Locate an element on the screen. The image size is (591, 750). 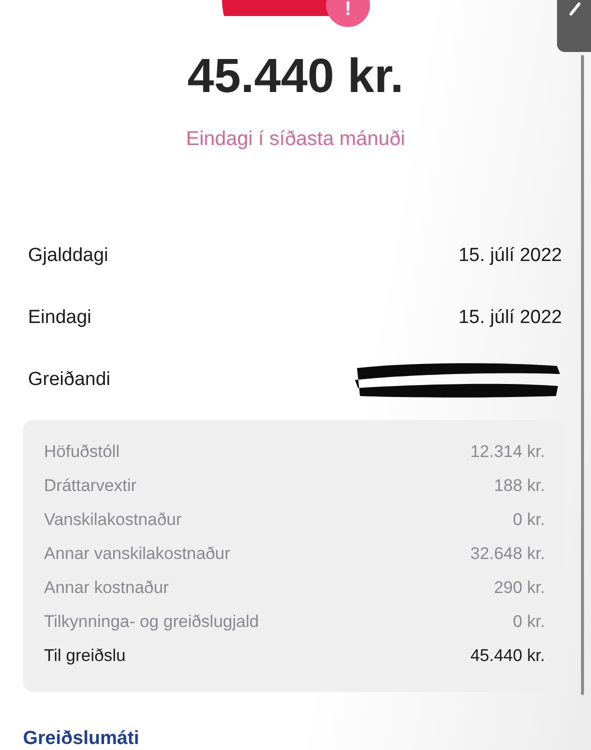
breakdown-value: 45.440 kr. is located at coordinates (507, 656).